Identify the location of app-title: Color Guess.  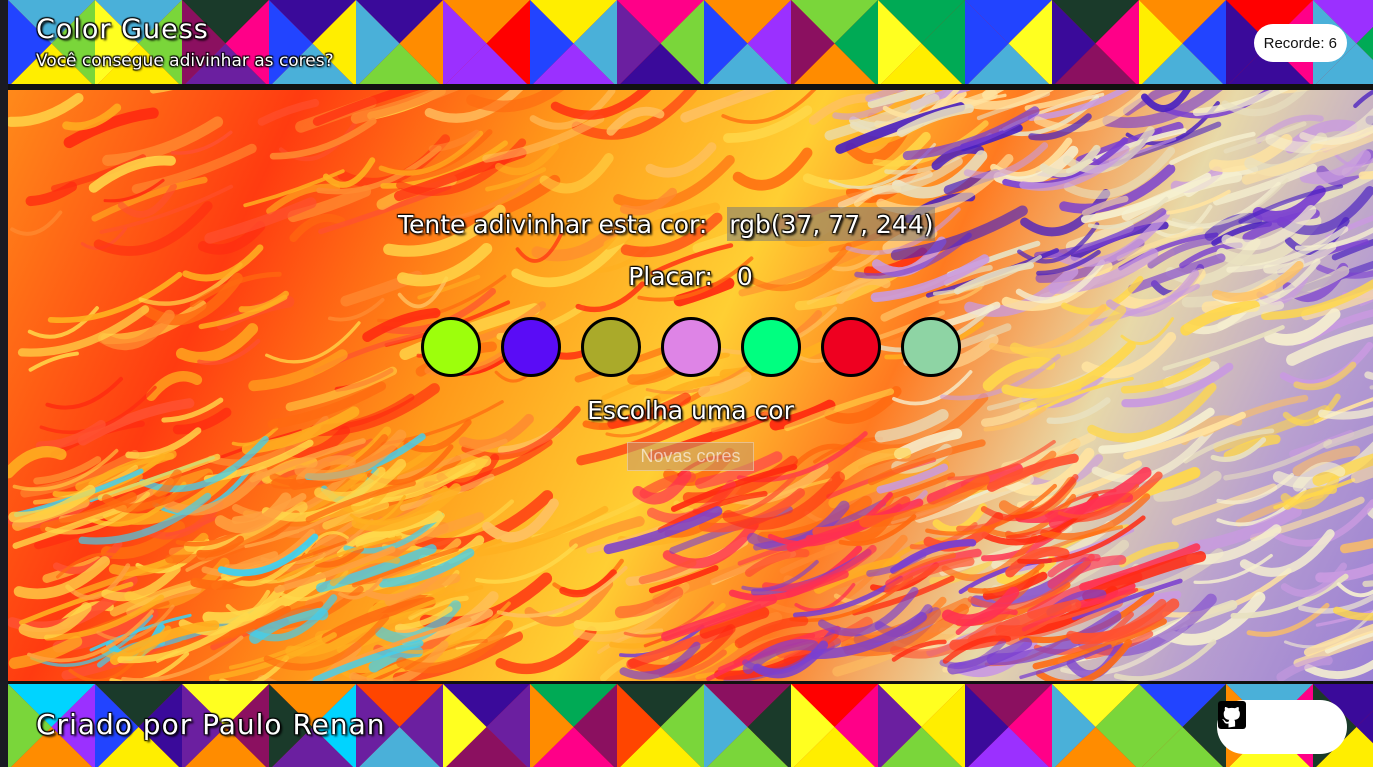
(122, 29).